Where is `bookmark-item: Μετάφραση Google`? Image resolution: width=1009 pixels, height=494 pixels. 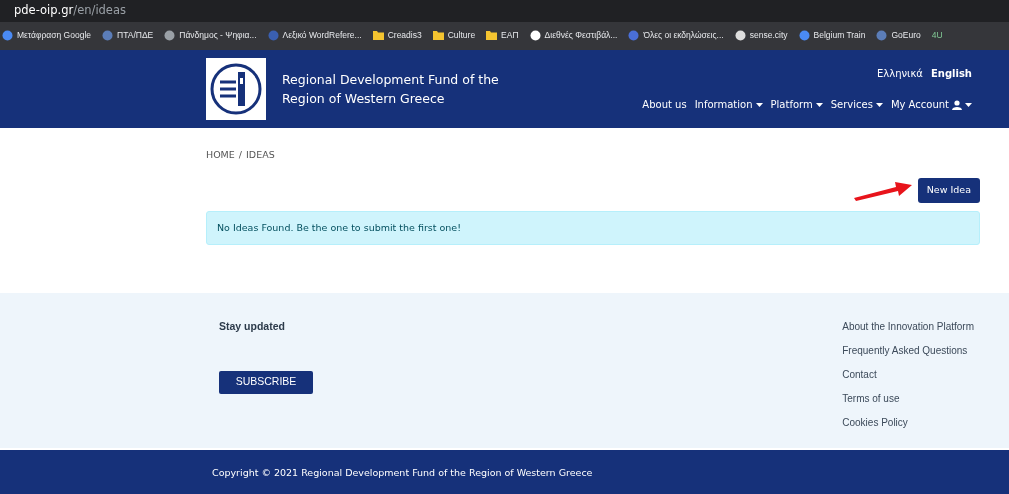 bookmark-item: Μετάφραση Google is located at coordinates (47, 35).